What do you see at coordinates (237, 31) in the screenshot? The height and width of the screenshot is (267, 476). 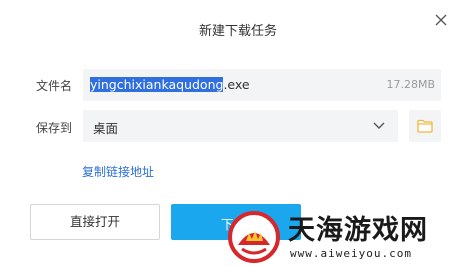 I see `dialog-title: 新建下载任务` at bounding box center [237, 31].